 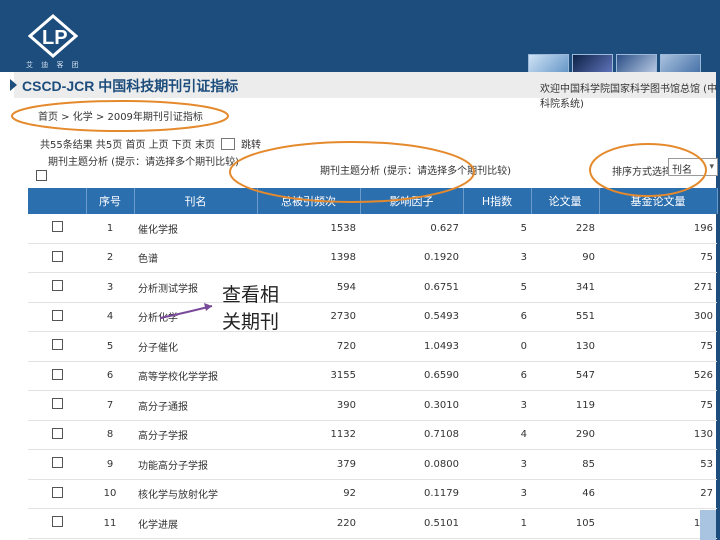 I want to click on total-cites: 92, so click(x=308, y=494).